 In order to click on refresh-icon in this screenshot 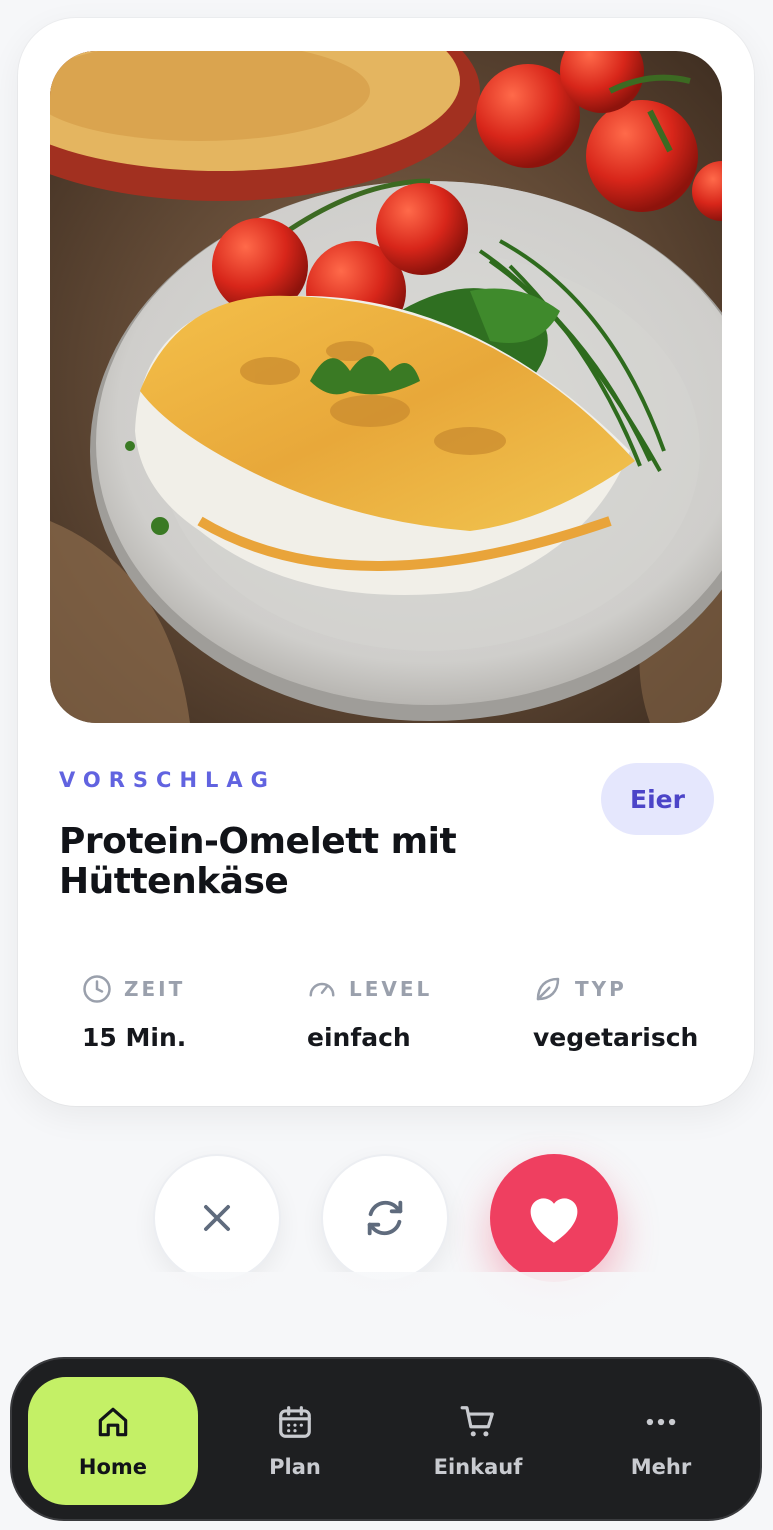, I will do `click(385, 1218)`.